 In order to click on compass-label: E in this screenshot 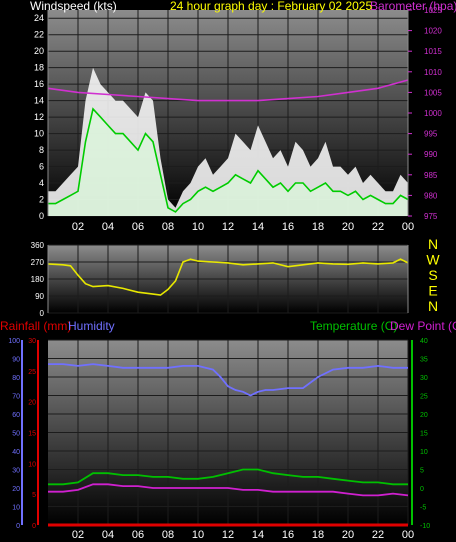, I will do `click(432, 291)`.